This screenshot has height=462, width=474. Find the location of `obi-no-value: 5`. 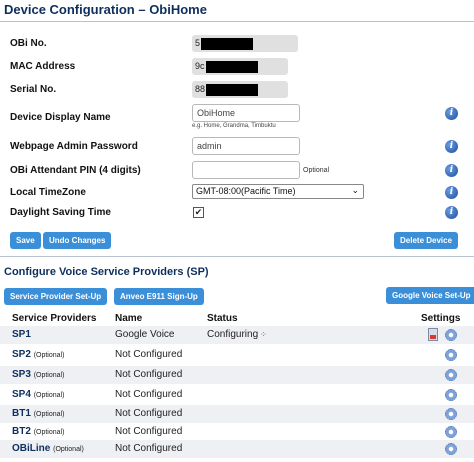

obi-no-value: 5 is located at coordinates (198, 43).